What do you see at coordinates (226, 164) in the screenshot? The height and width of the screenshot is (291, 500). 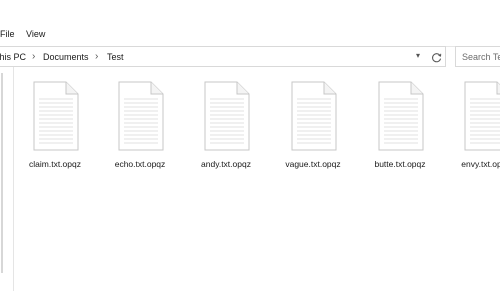 I see `file-name: andy.txt.opqz` at bounding box center [226, 164].